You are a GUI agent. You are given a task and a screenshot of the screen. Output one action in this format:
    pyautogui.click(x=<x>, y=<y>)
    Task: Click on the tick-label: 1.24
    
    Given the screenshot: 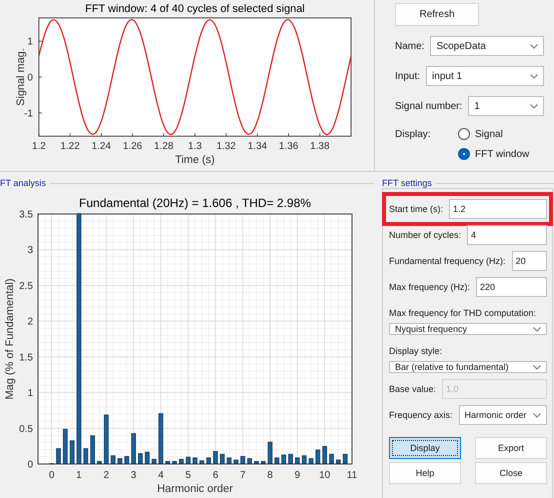 What is the action you would take?
    pyautogui.click(x=101, y=146)
    